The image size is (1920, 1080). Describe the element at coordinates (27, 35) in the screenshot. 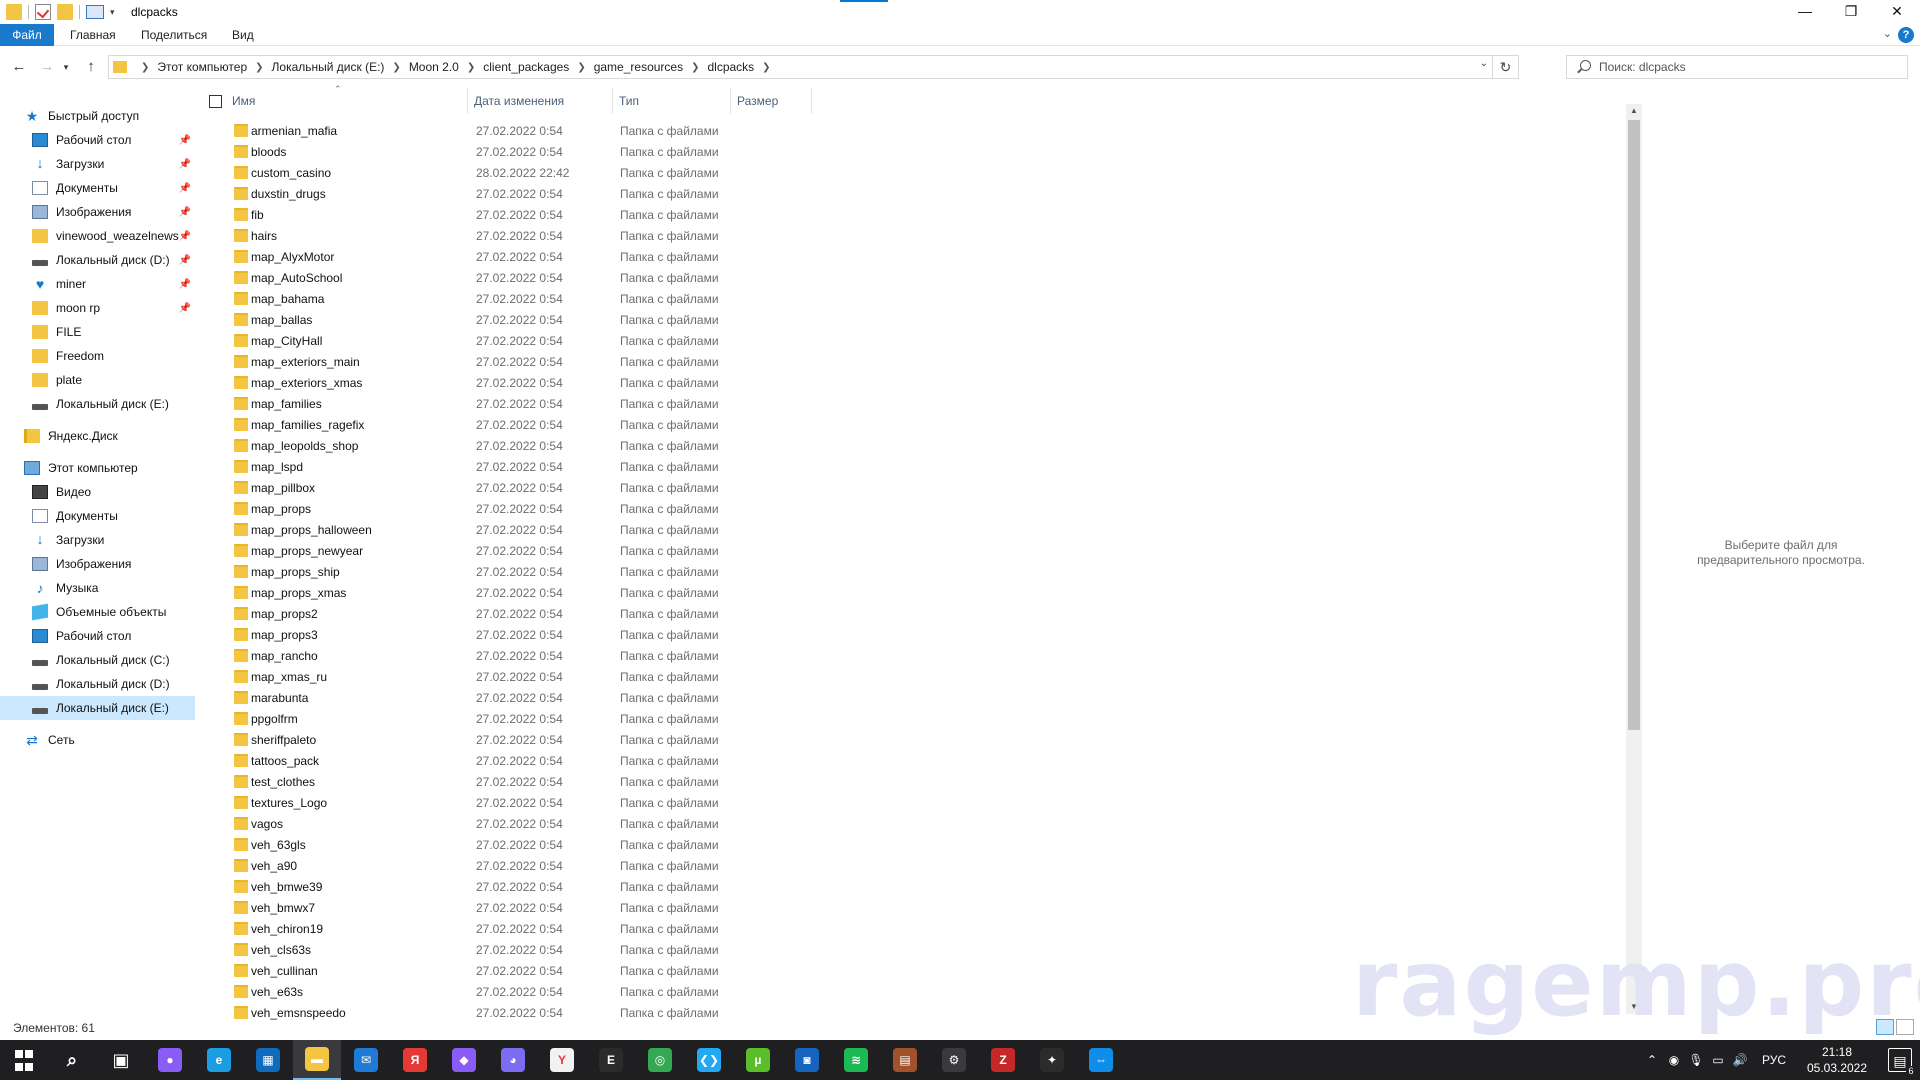

I see `tab-file: Файл` at that location.